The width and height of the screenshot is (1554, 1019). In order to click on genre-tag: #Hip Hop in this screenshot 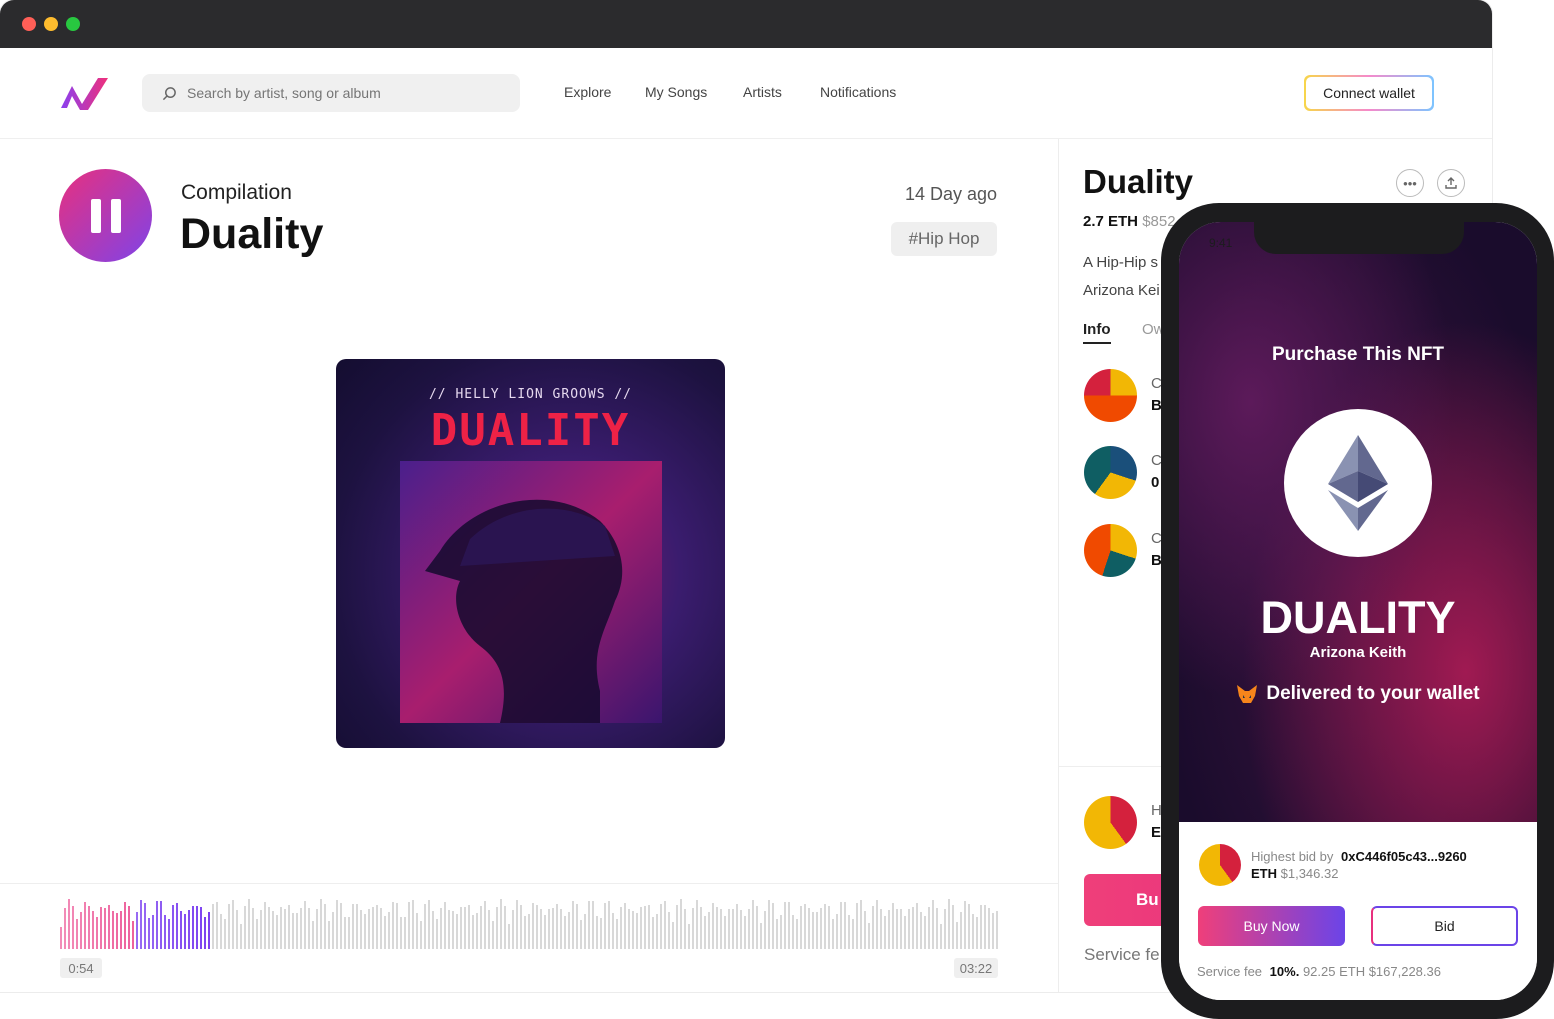, I will do `click(944, 239)`.